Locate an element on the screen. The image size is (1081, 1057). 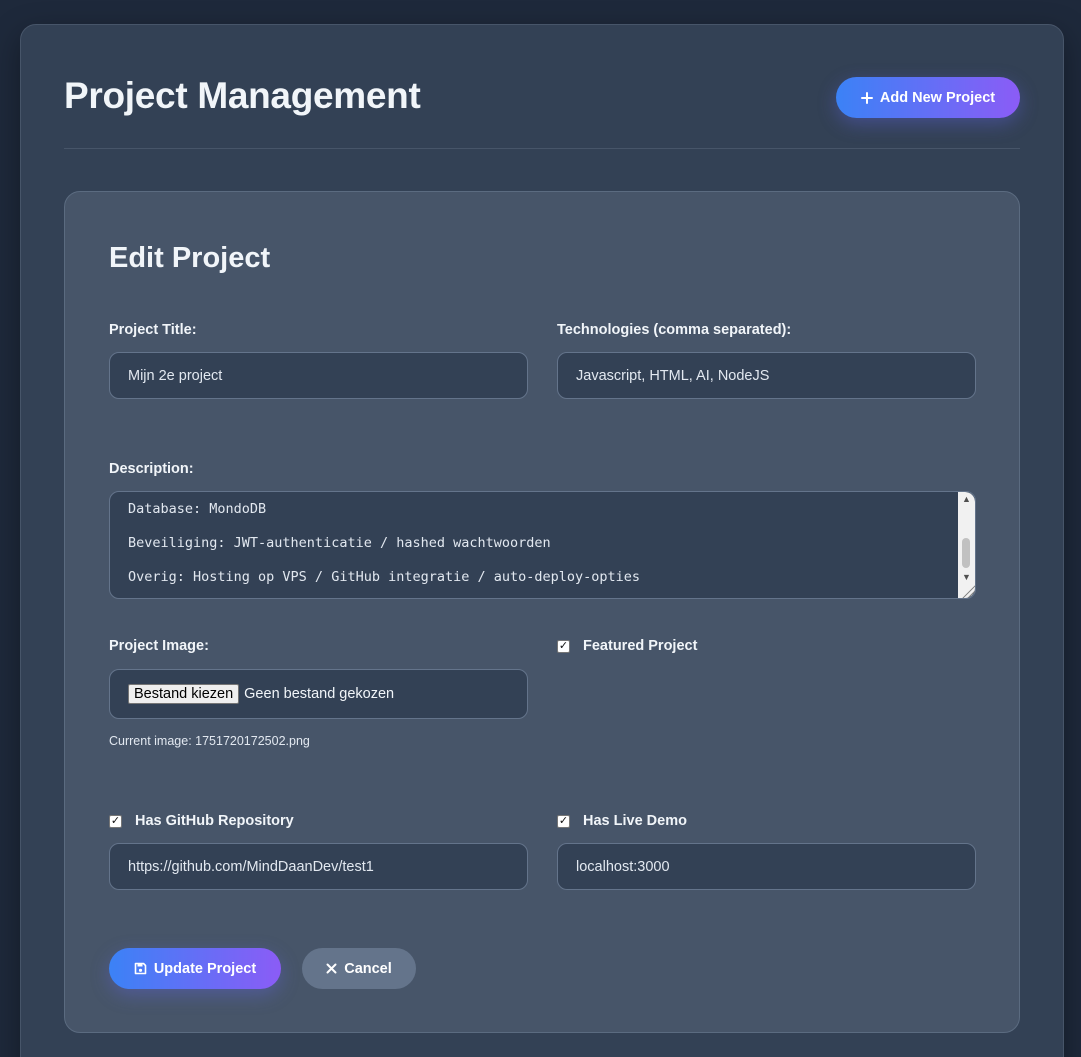
description-label: Description: is located at coordinates (151, 469).